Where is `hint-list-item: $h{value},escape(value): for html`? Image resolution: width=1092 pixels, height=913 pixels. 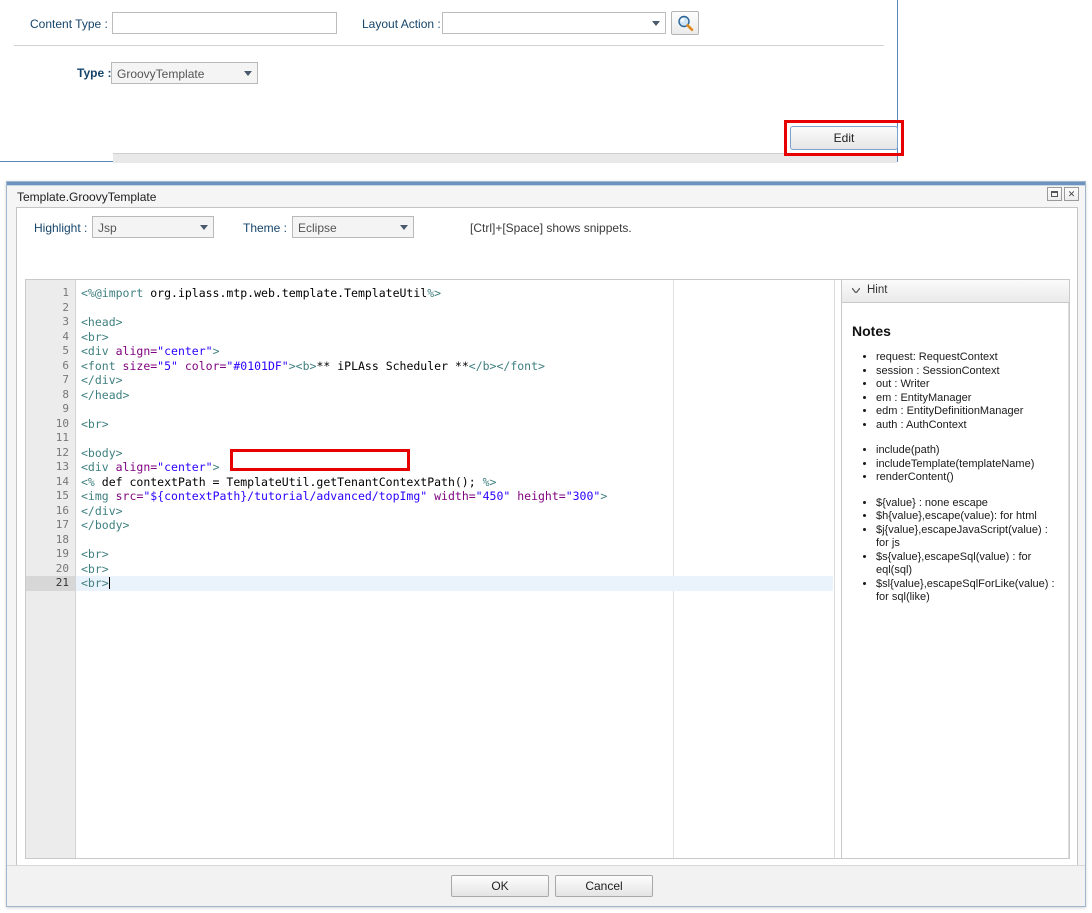 hint-list-item: $h{value},escape(value): for html is located at coordinates (968, 517).